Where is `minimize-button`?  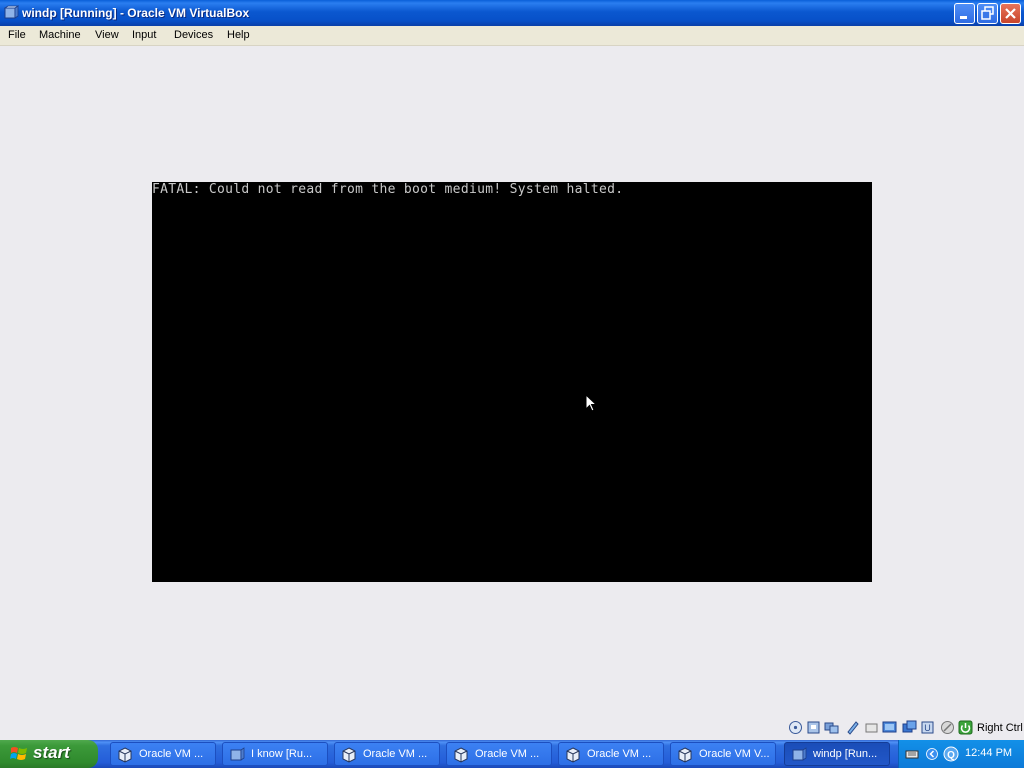
minimize-button is located at coordinates (964, 13).